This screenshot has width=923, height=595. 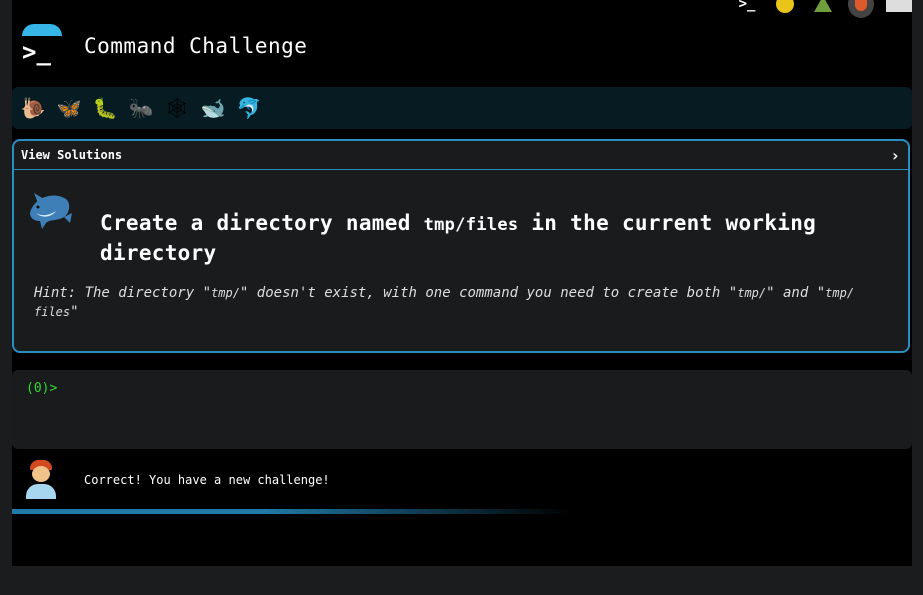 I want to click on title-text: Create a directory named, so click(x=262, y=223).